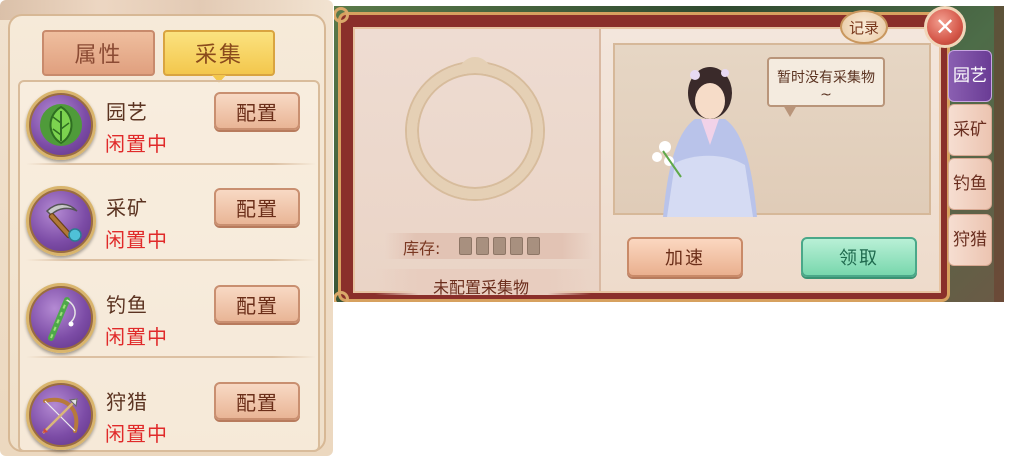 The width and height of the screenshot is (1009, 460). What do you see at coordinates (772, 130) in the screenshot?
I see `character-panel: 暂时没有采集物~` at bounding box center [772, 130].